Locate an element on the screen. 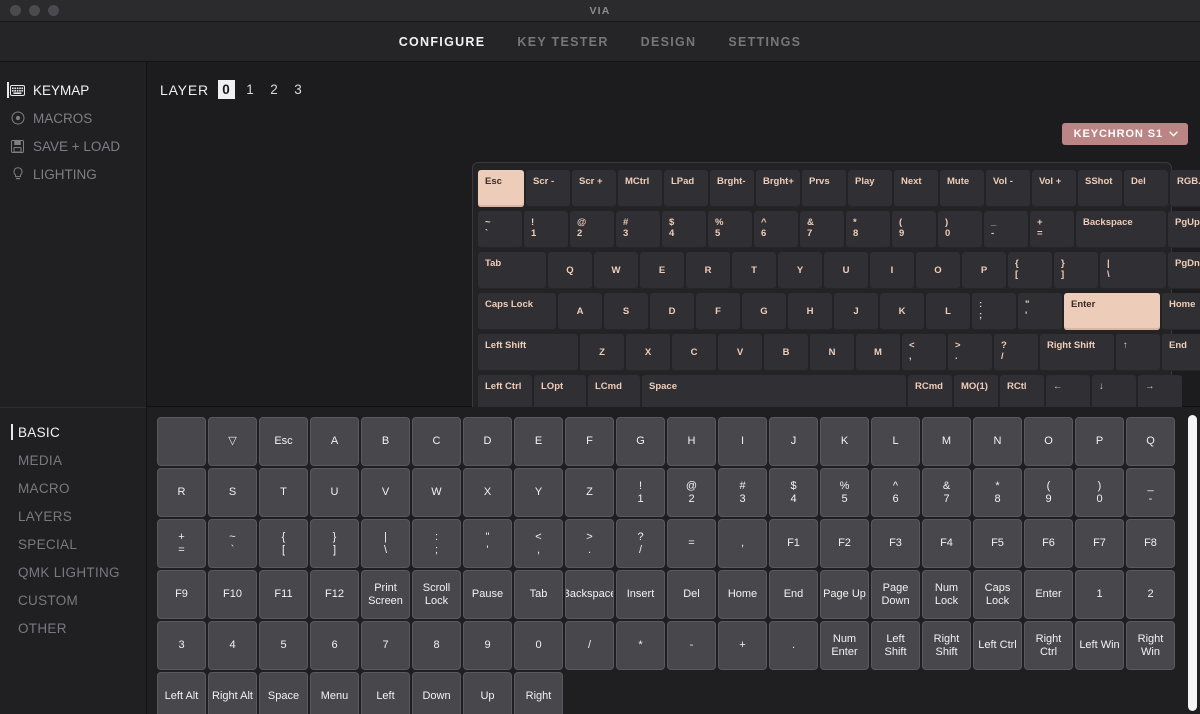 This screenshot has width=1200, height=714. keycode-button: F5 is located at coordinates (997, 543).